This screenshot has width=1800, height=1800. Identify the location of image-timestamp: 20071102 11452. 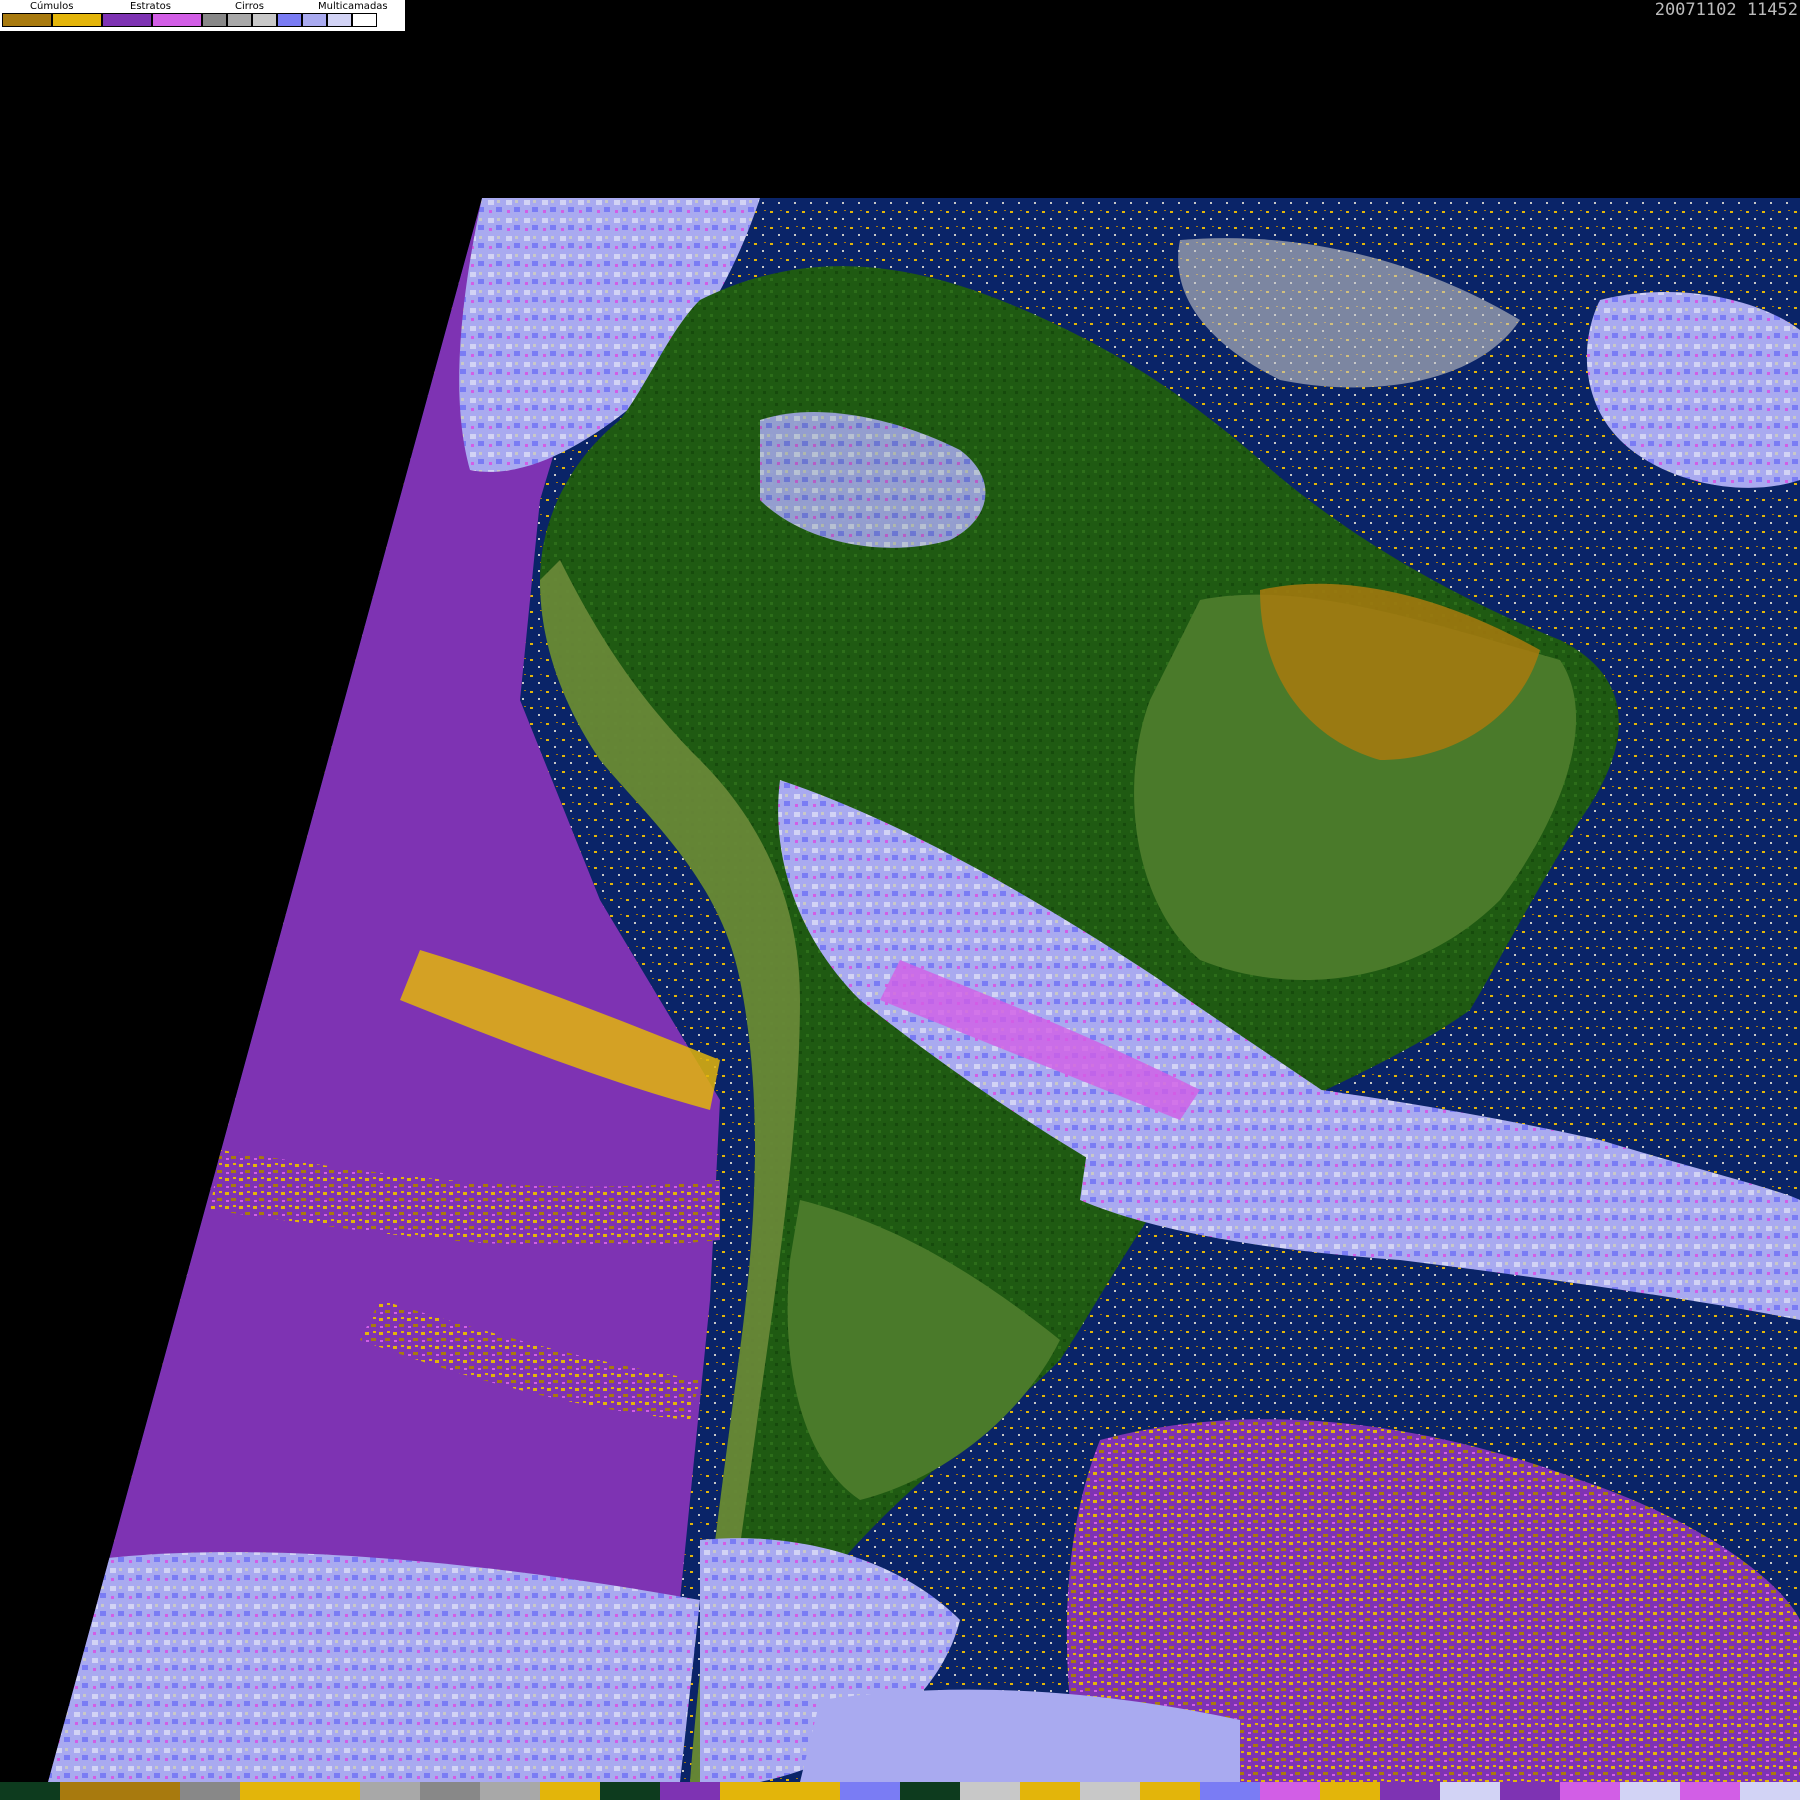
(1726, 10).